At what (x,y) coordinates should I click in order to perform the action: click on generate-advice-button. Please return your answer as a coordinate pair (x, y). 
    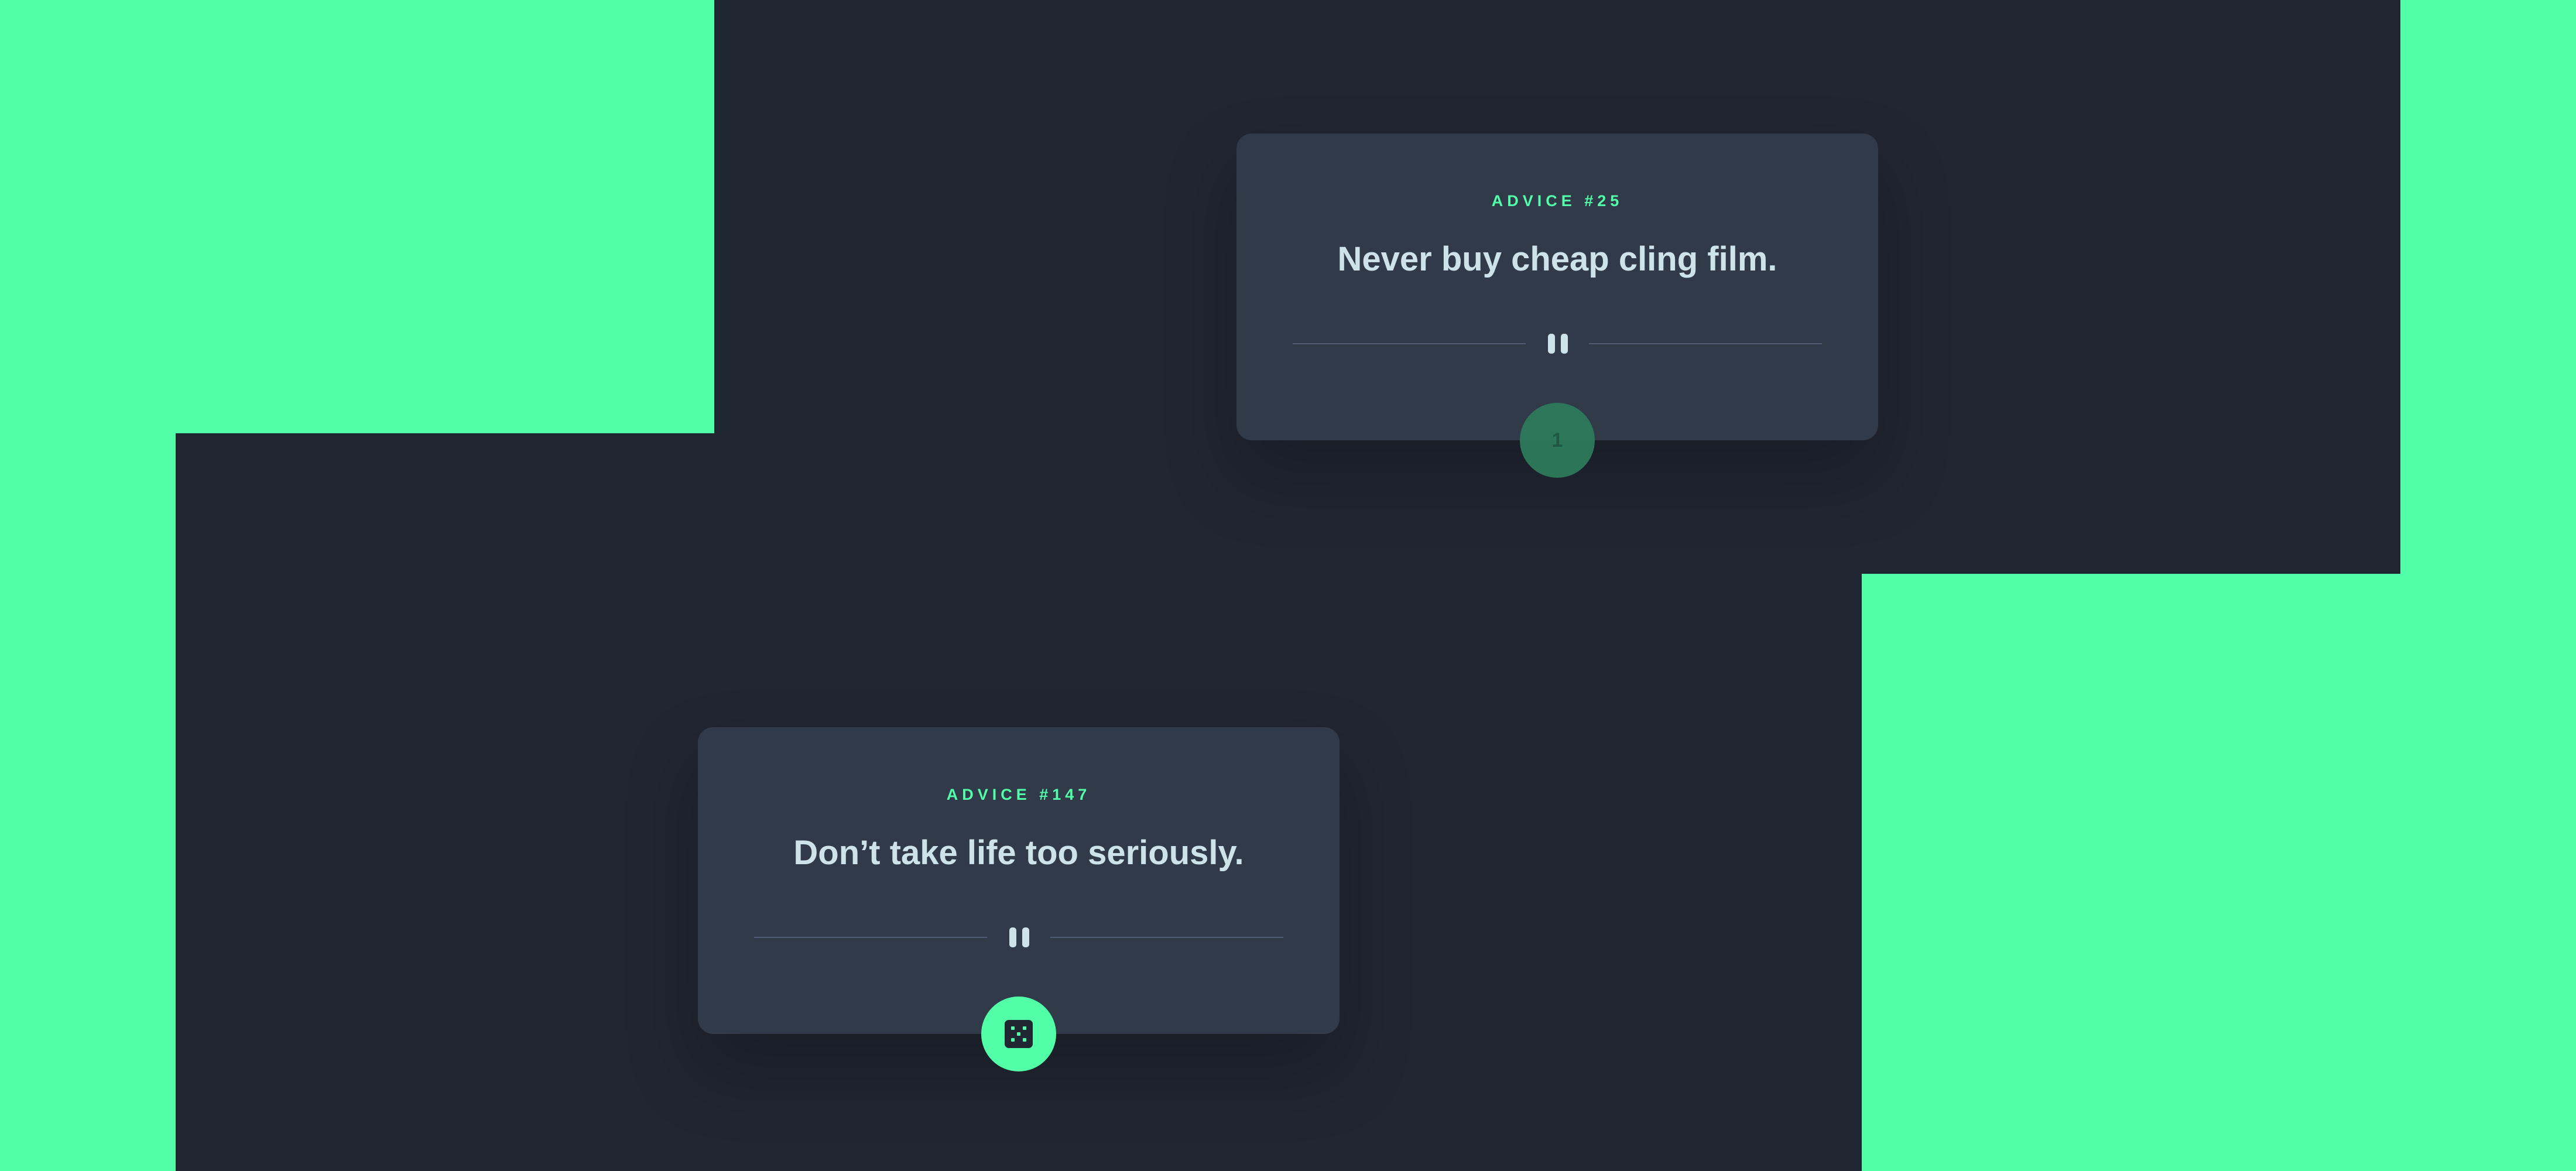
    Looking at the image, I should click on (1018, 1034).